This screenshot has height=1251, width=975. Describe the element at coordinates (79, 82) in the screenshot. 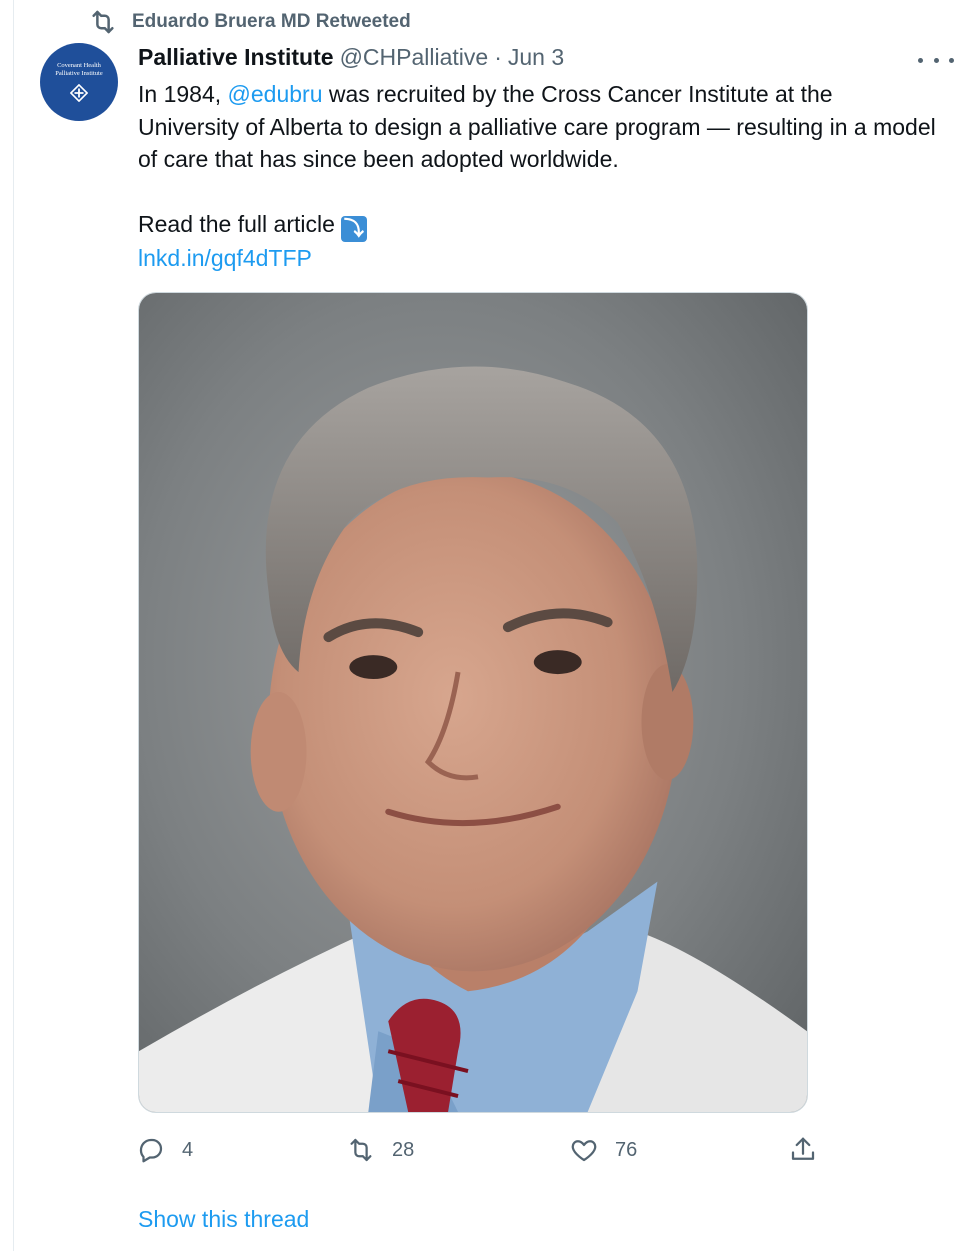

I see `avatar: Covenant Health Palliative Institute` at that location.